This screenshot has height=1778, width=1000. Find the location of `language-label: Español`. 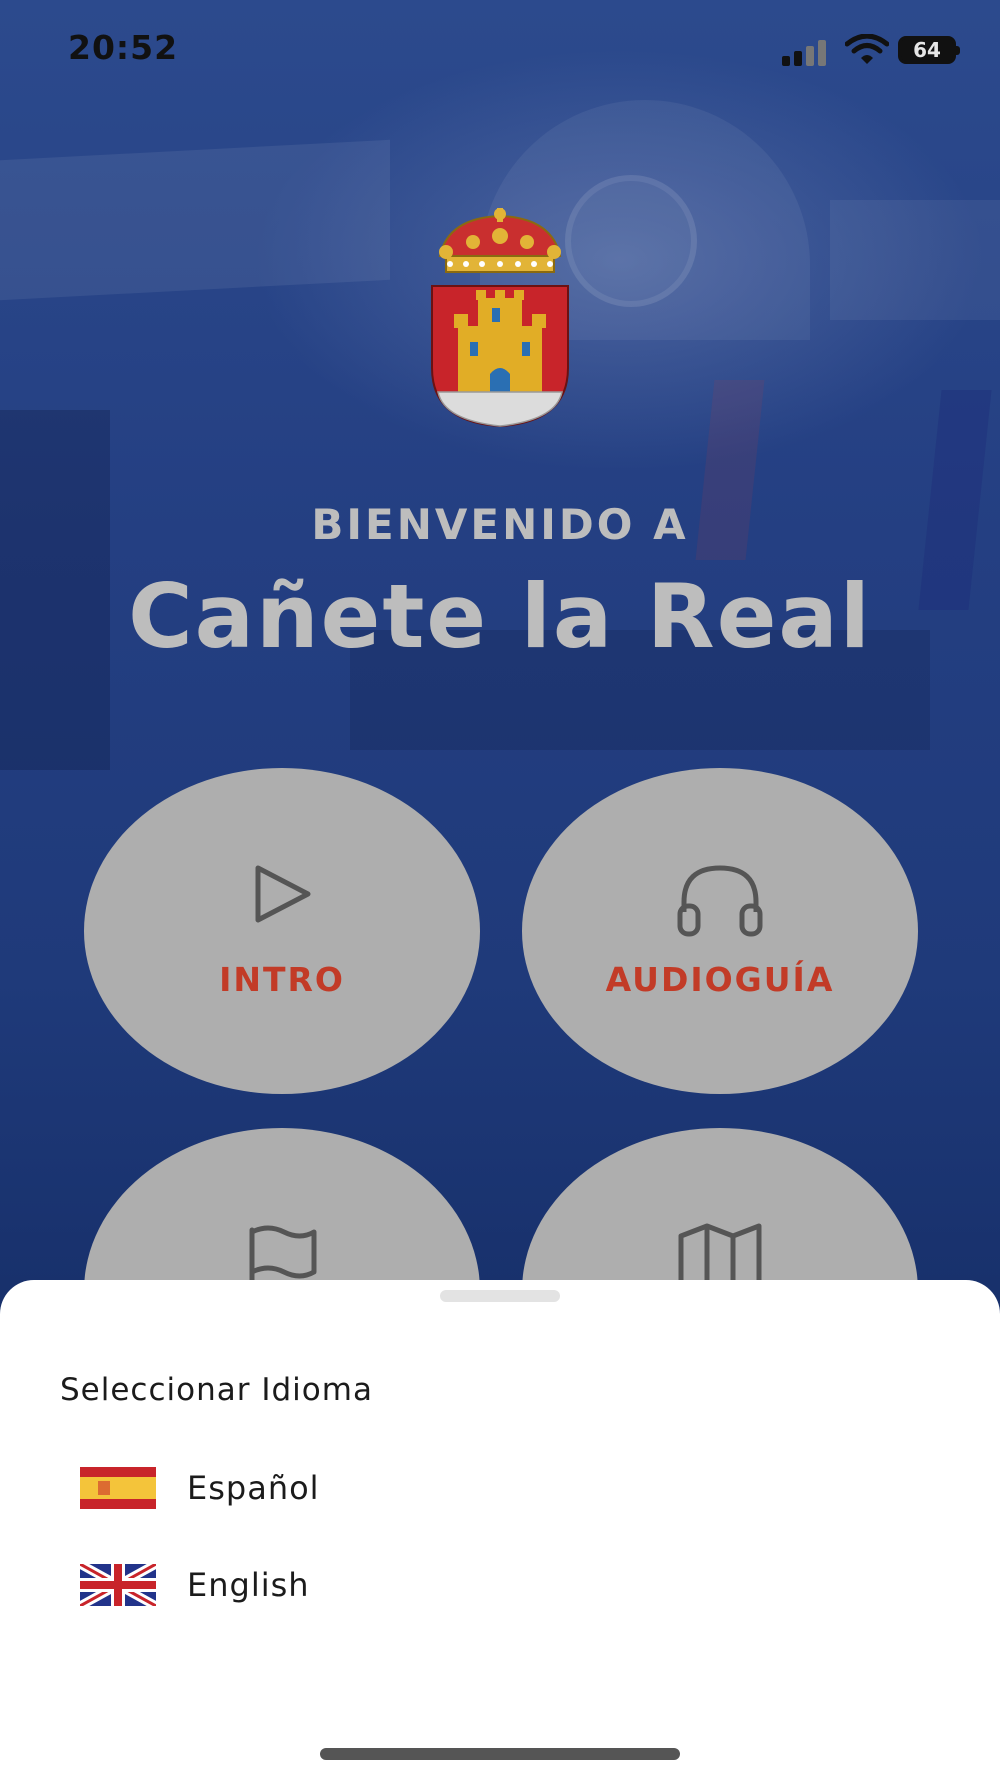

language-label: Español is located at coordinates (253, 1488).